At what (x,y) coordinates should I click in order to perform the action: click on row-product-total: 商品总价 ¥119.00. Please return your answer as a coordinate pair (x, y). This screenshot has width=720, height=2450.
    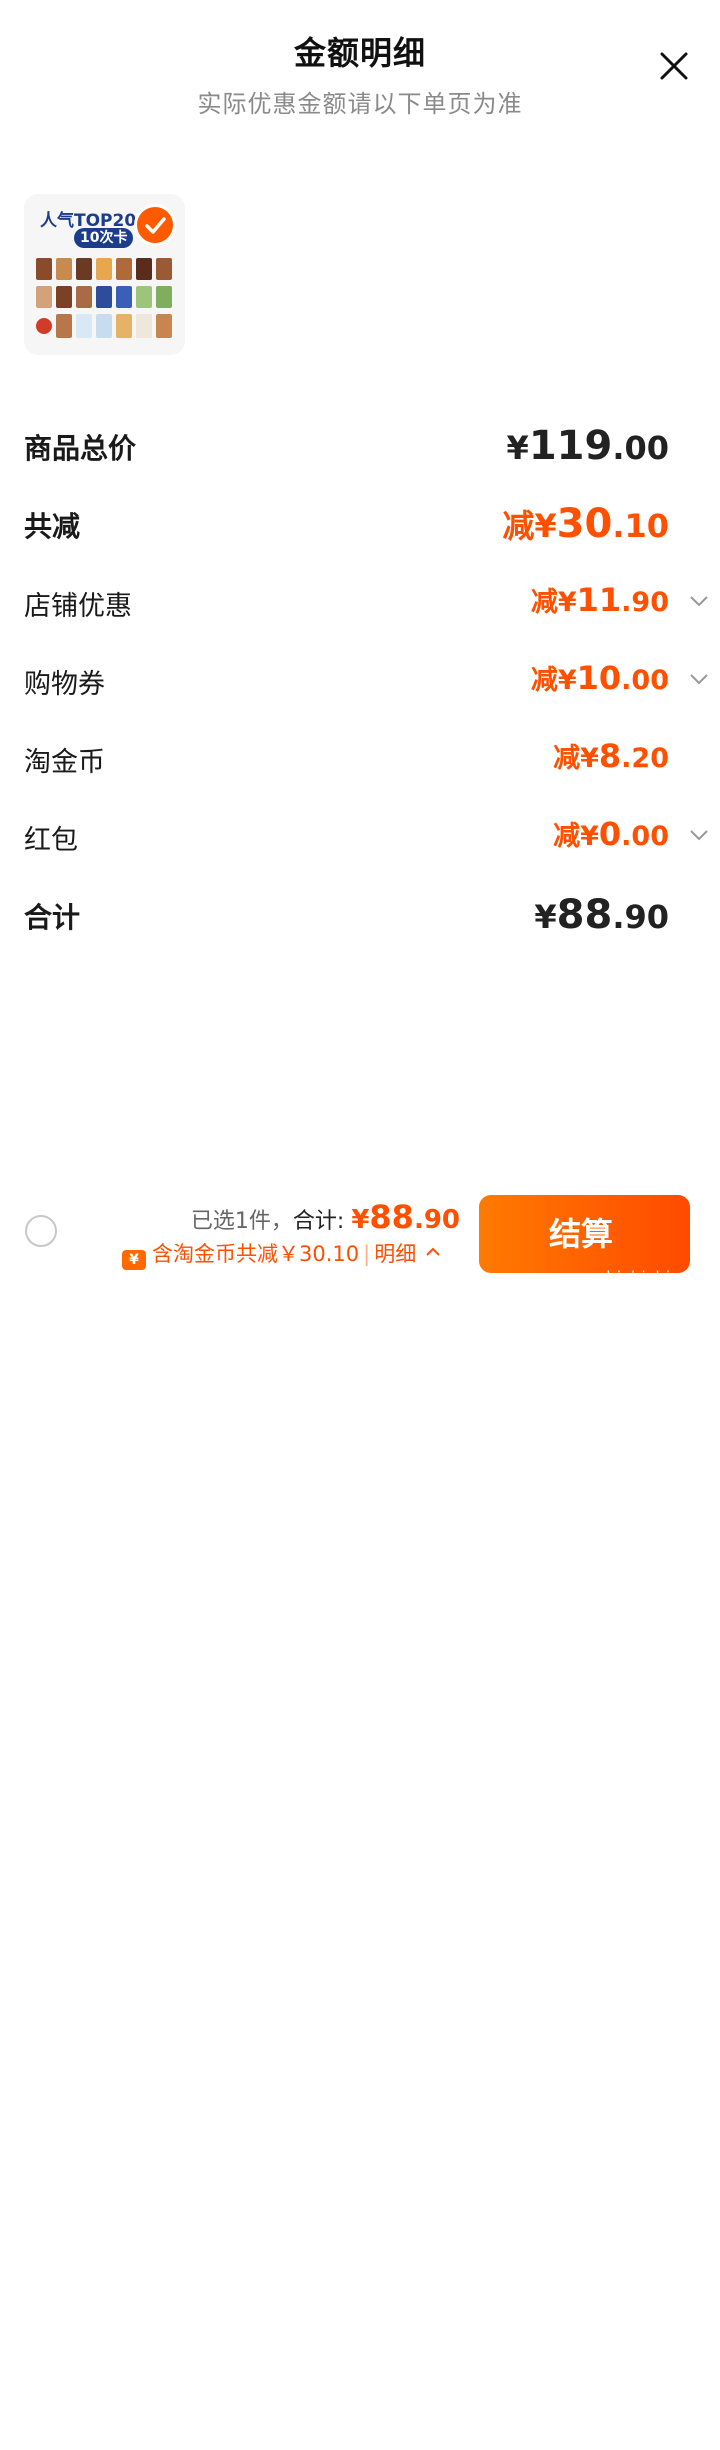
    Looking at the image, I should click on (360, 445).